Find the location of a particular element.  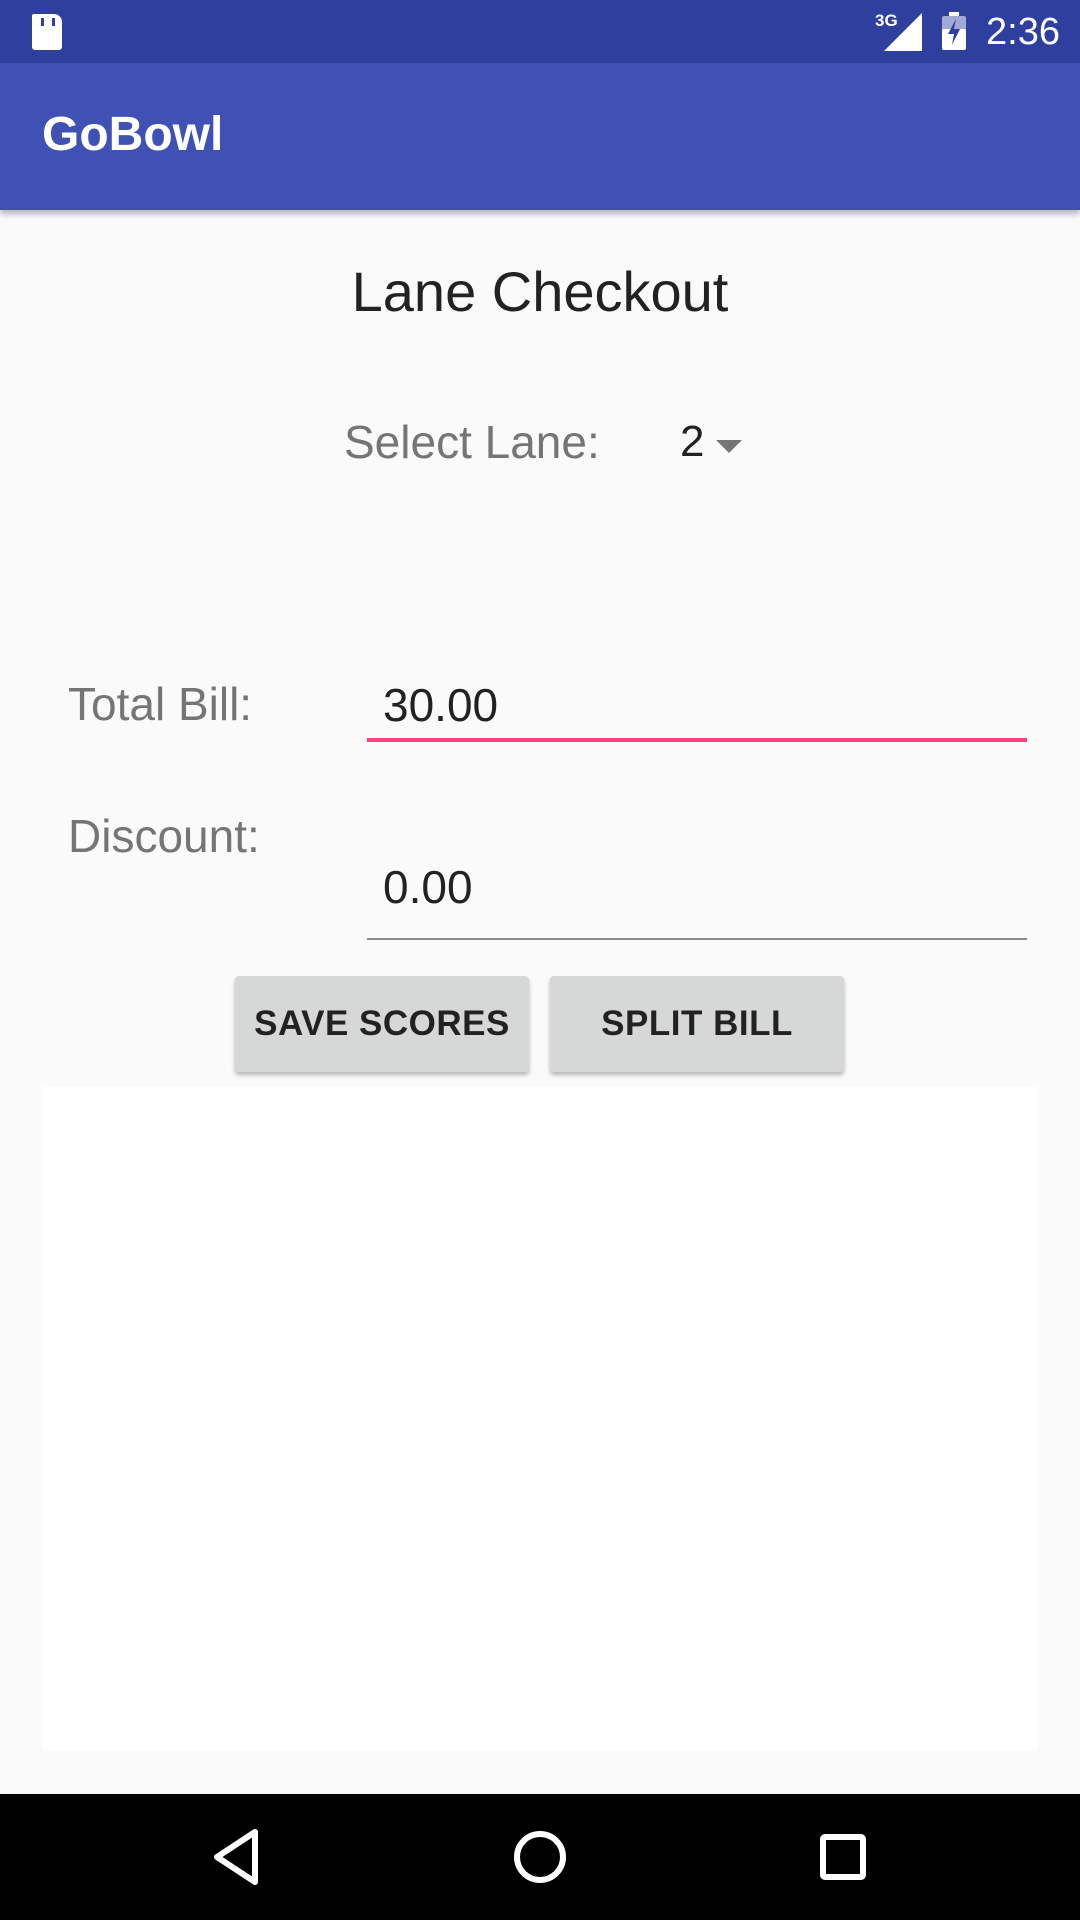

dropdown-arrow-icon is located at coordinates (729, 446).